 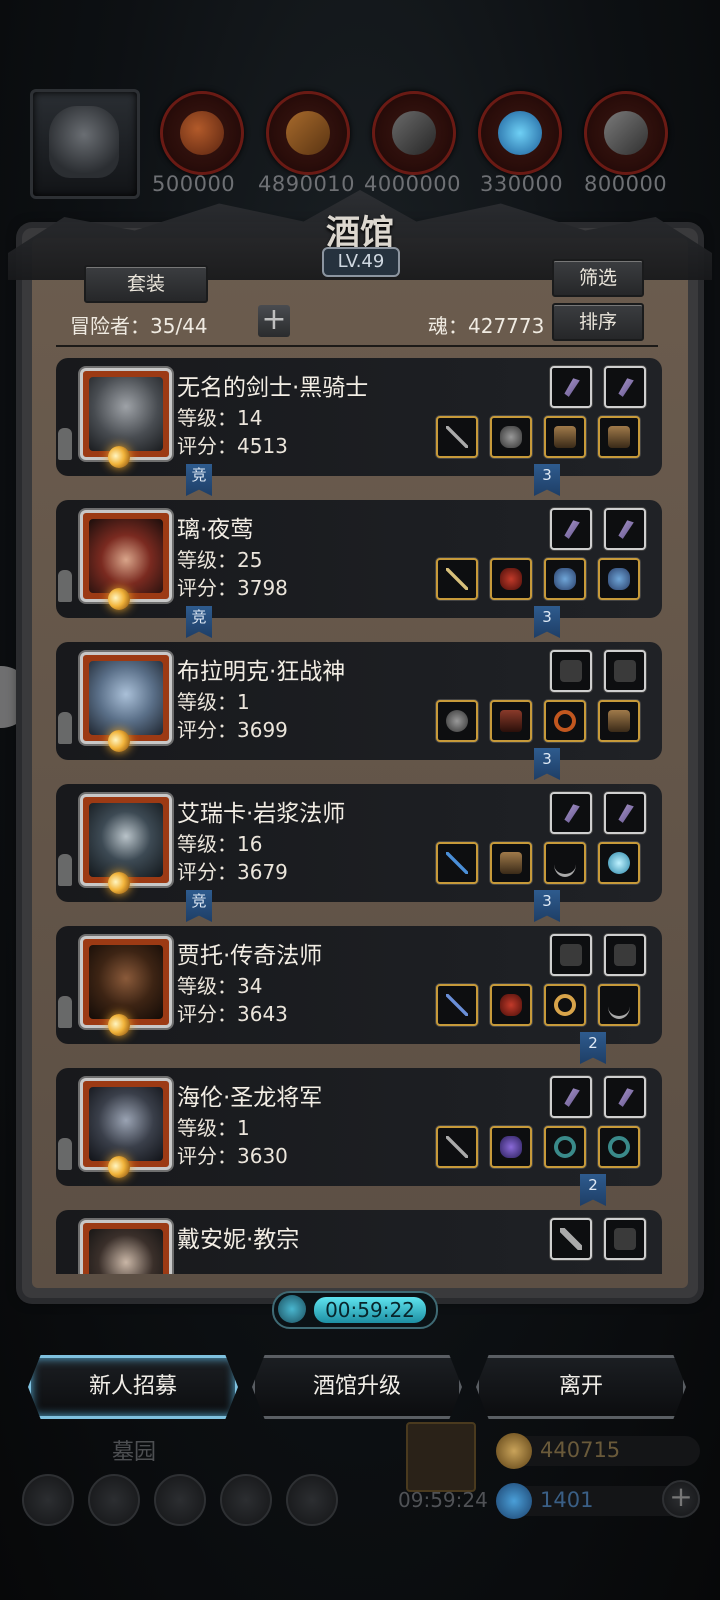 What do you see at coordinates (547, 764) in the screenshot?
I see `rank-tag: 3` at bounding box center [547, 764].